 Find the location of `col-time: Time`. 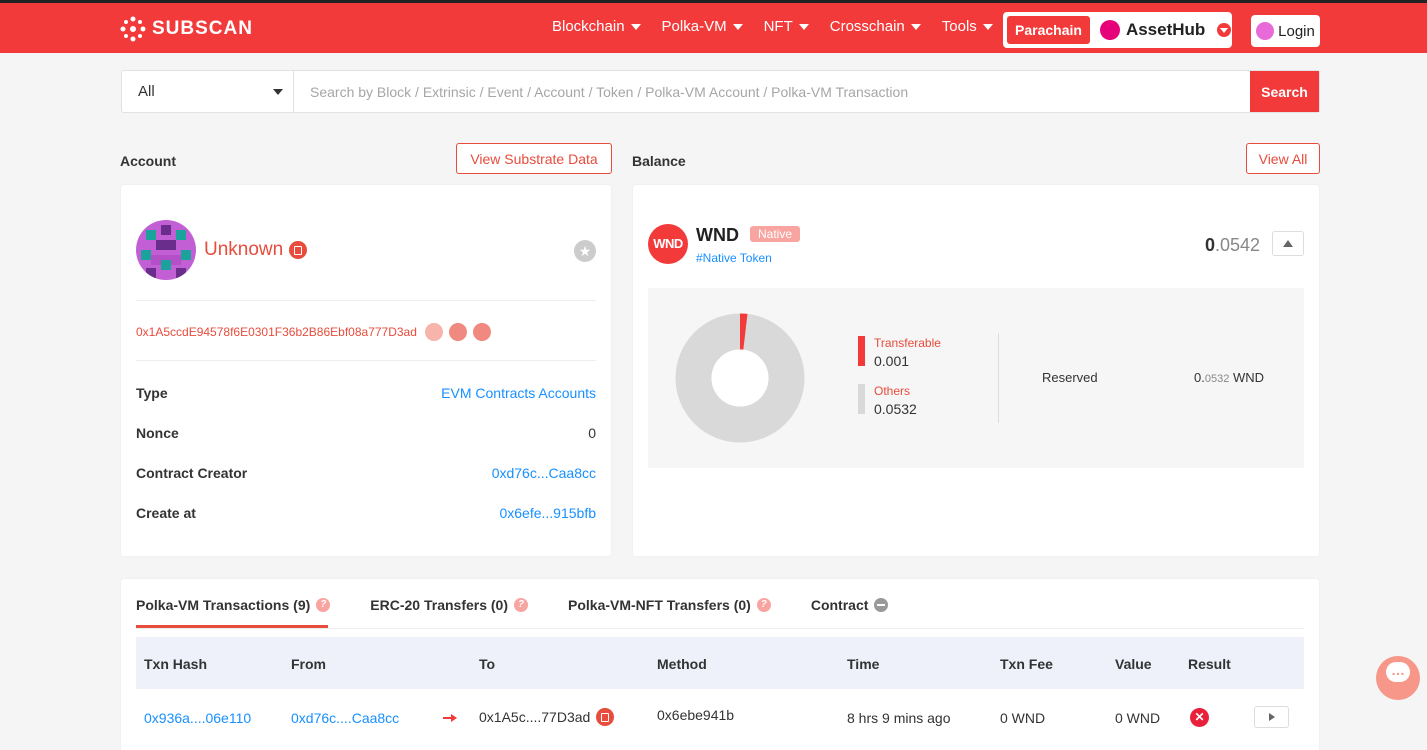

col-time: Time is located at coordinates (863, 664).